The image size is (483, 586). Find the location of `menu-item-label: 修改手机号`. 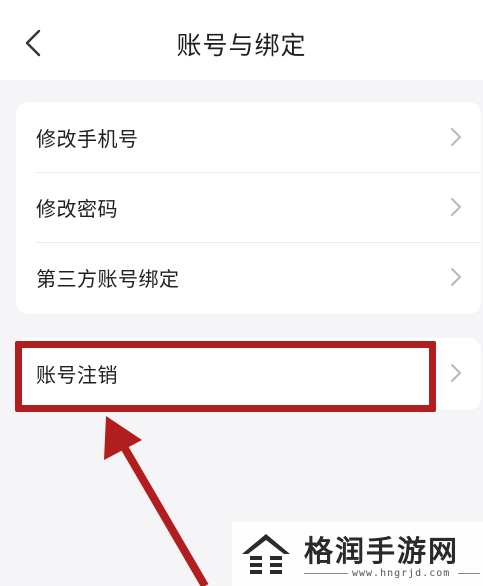

menu-item-label: 修改手机号 is located at coordinates (87, 138).